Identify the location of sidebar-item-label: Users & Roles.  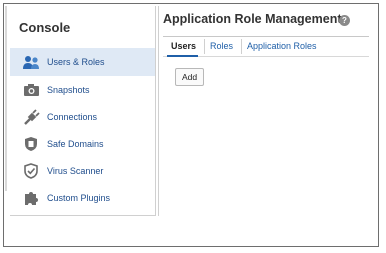
(76, 62).